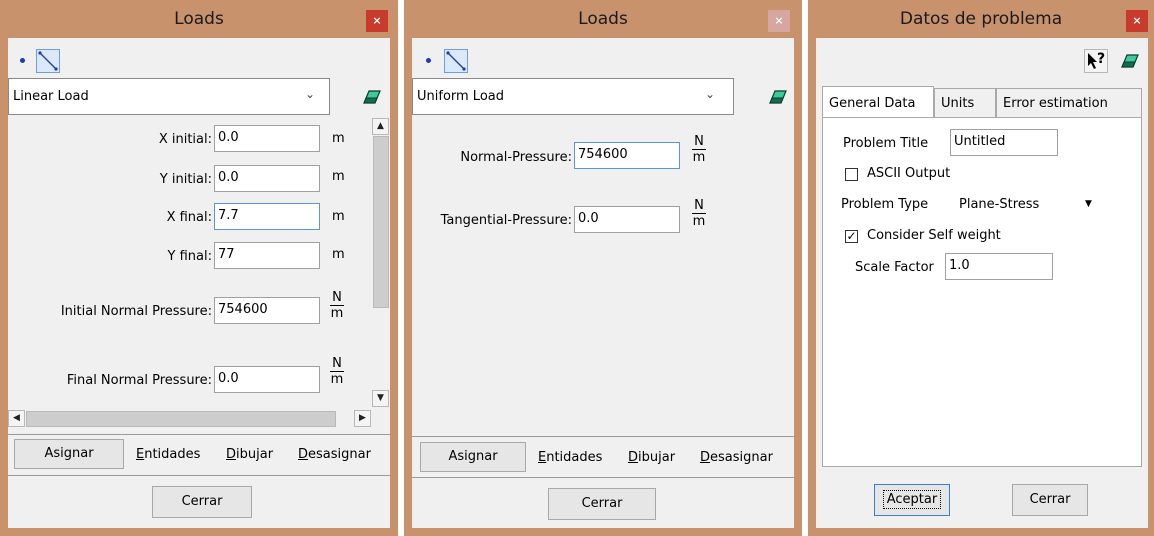 The image size is (1154, 536). I want to click on final-normal-pressure-unit: N m, so click(337, 371).